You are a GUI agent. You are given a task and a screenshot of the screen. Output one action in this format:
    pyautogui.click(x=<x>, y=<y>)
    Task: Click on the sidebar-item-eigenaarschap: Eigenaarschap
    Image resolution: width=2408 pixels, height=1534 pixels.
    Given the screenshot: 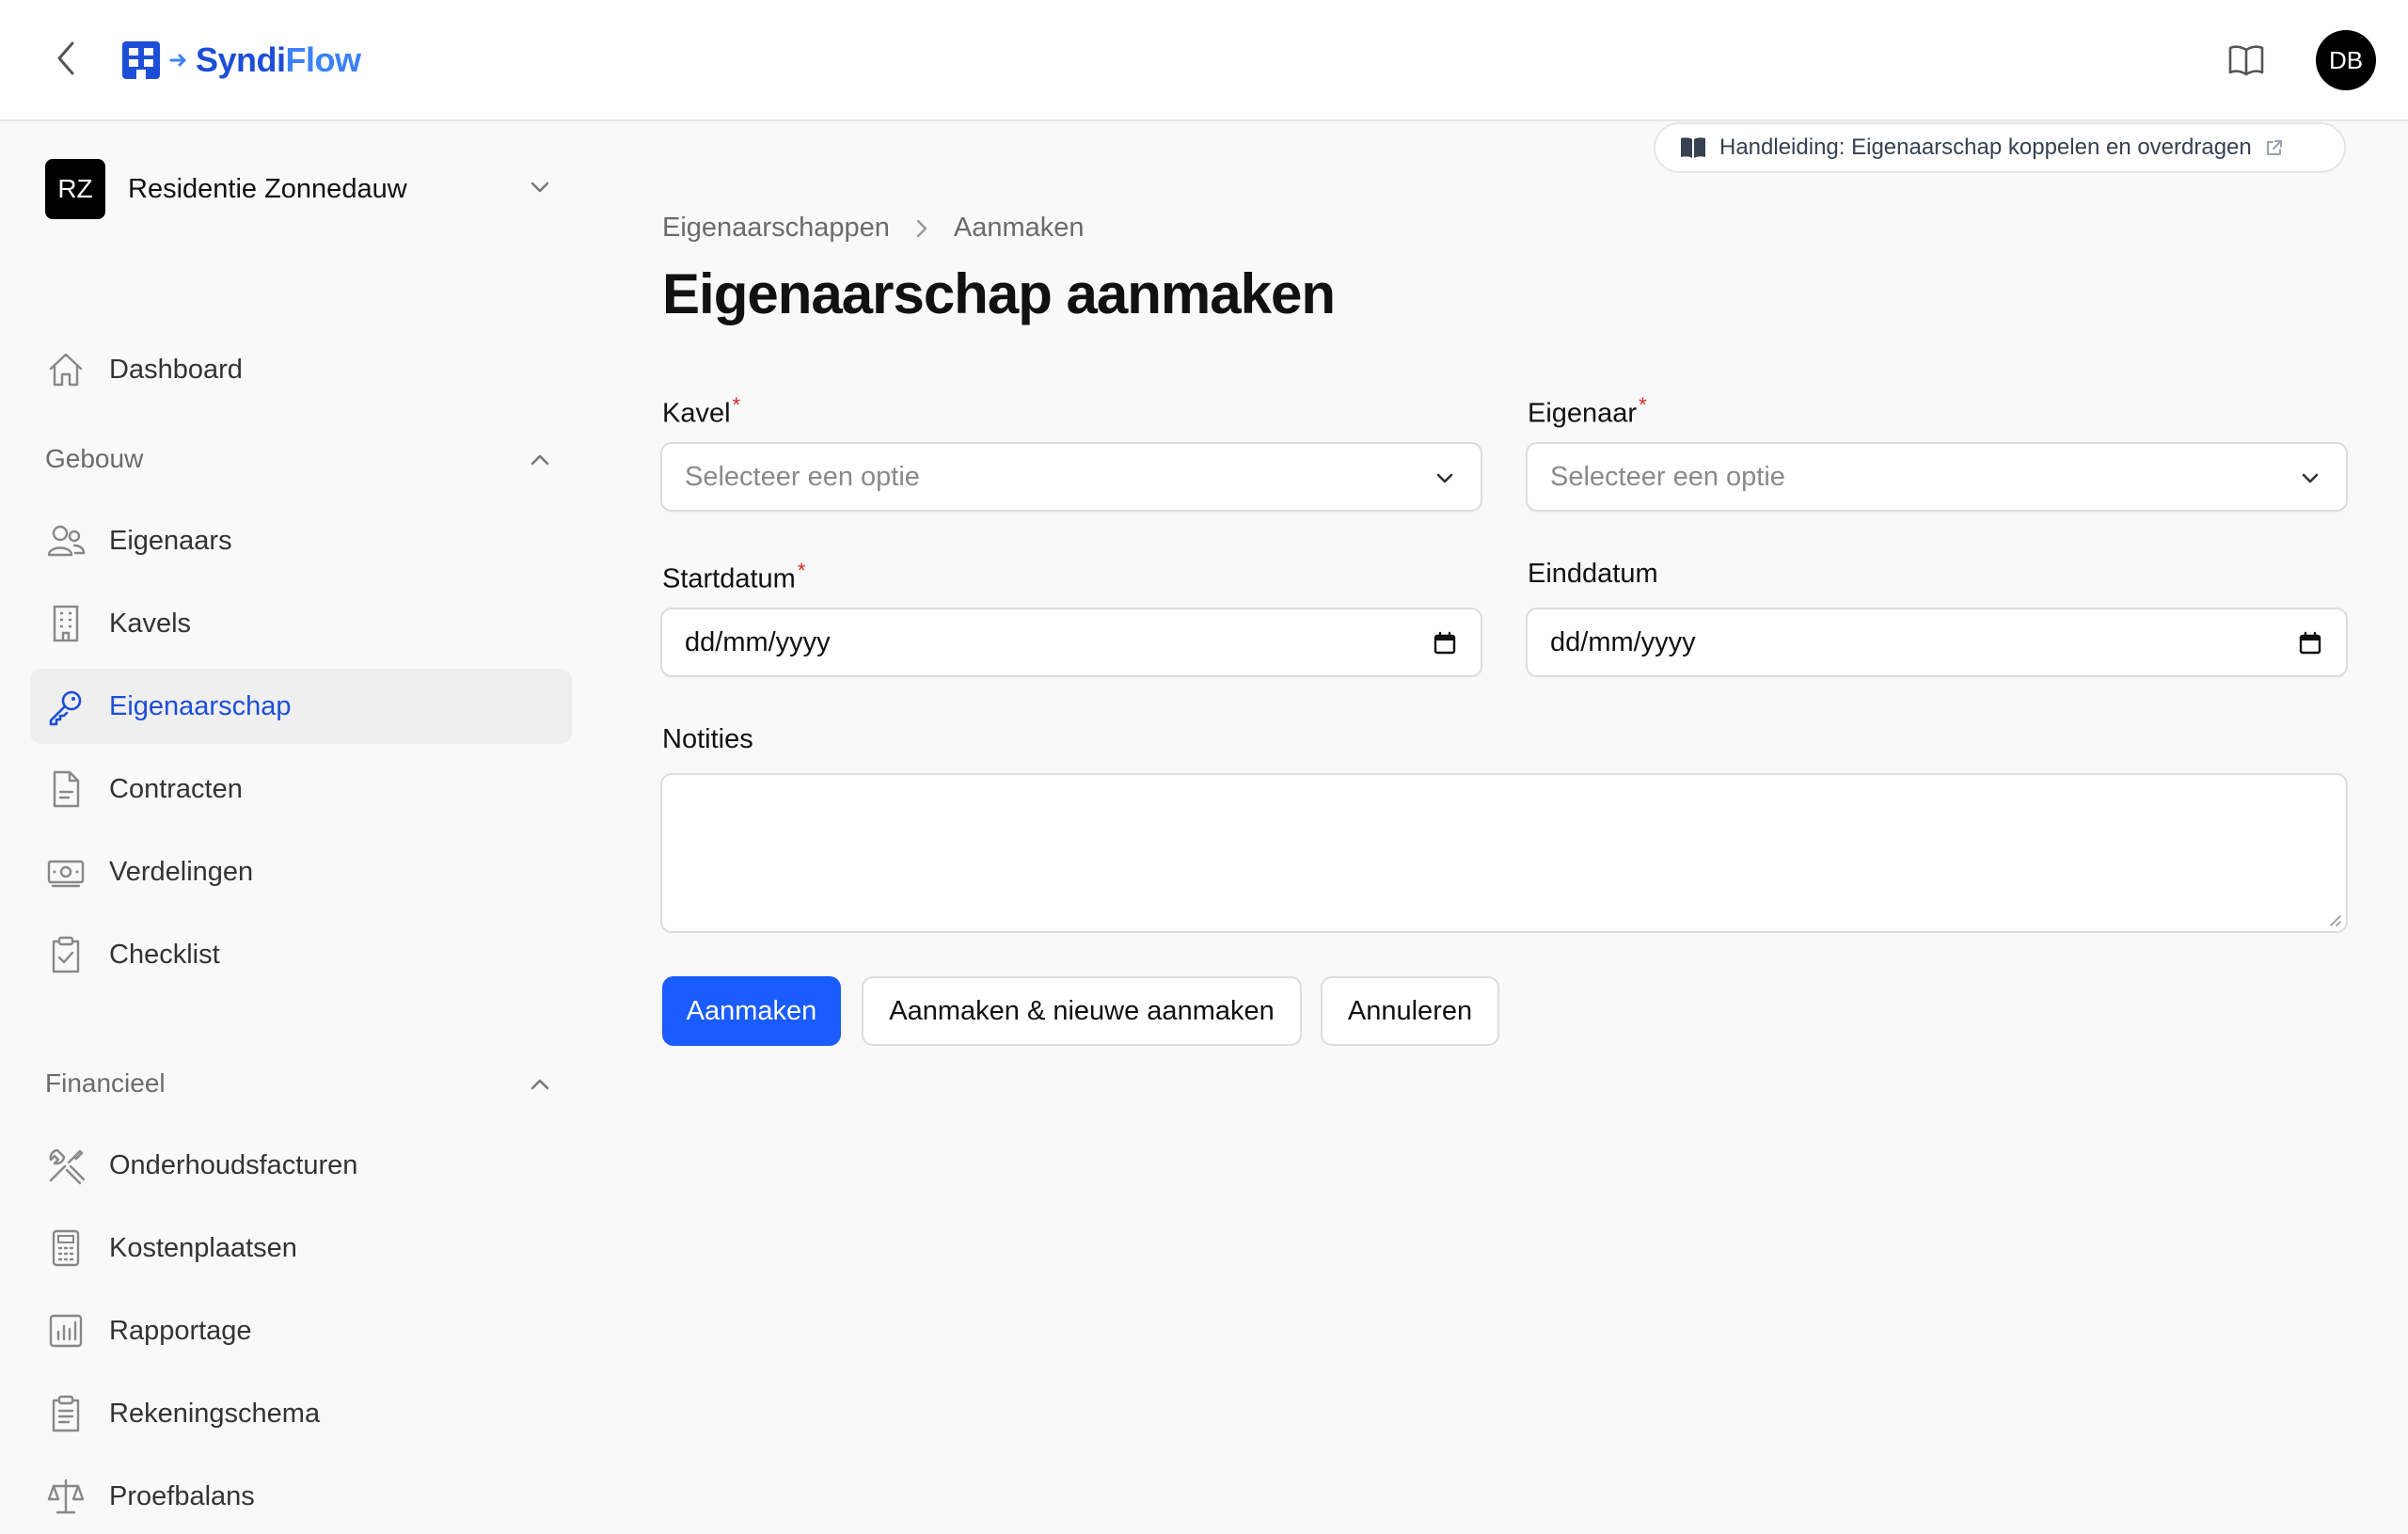 What is the action you would take?
    pyautogui.click(x=301, y=707)
    